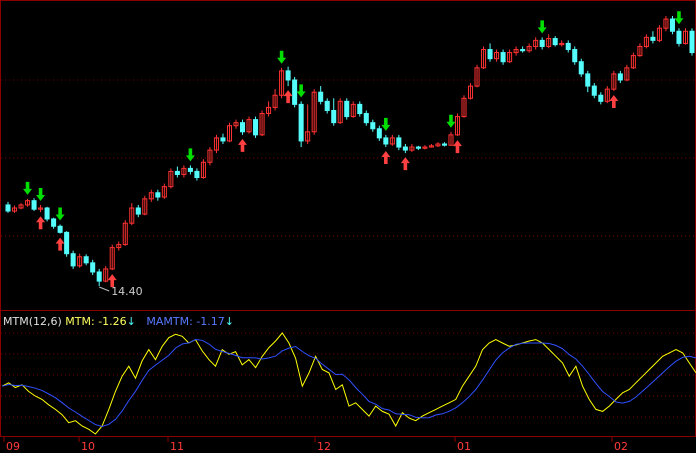  What do you see at coordinates (177, 446) in the screenshot?
I see `x-tick-label: 11` at bounding box center [177, 446].